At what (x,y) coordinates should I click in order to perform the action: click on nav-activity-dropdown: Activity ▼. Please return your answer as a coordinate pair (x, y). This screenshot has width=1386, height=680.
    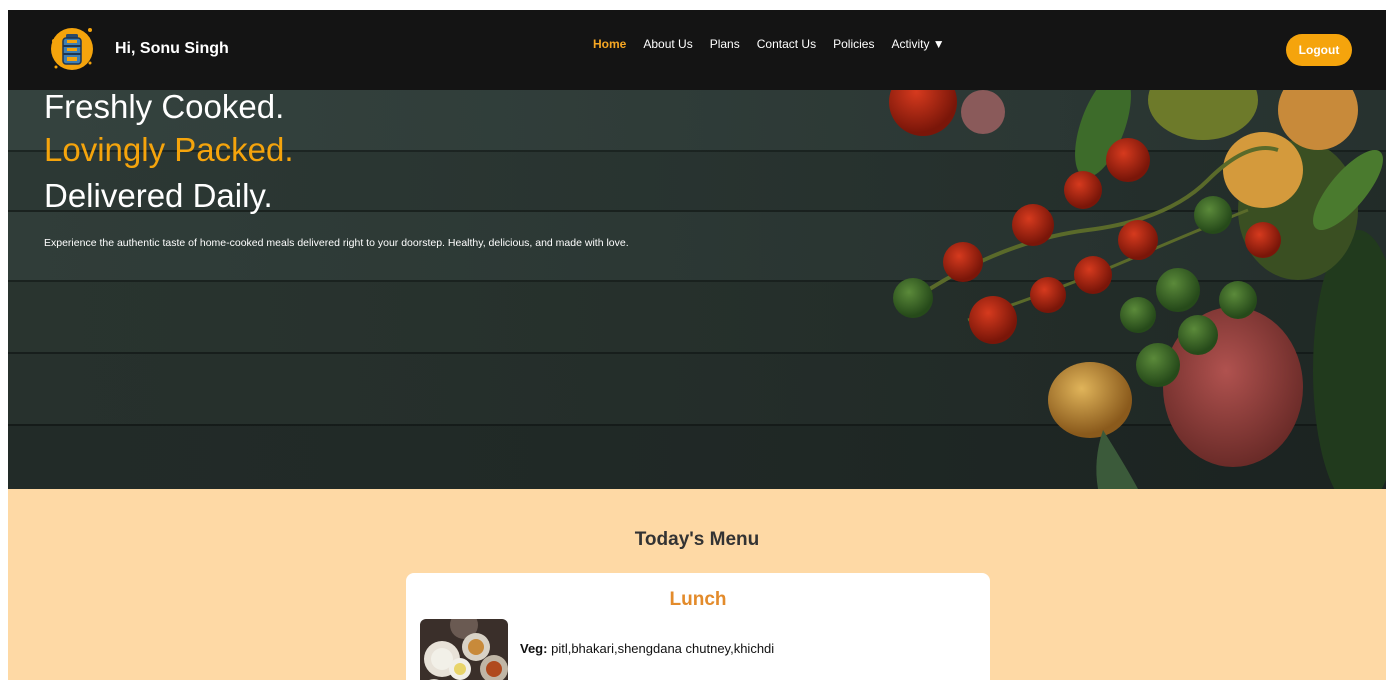
    Looking at the image, I should click on (917, 44).